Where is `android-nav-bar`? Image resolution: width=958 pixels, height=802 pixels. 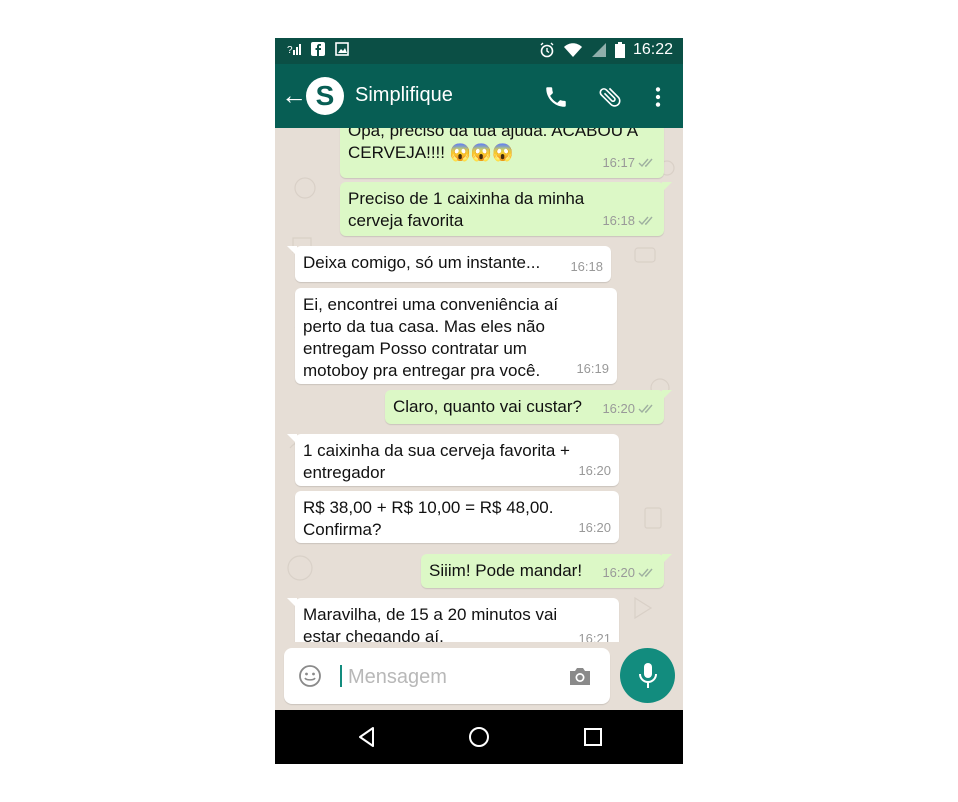
android-nav-bar is located at coordinates (479, 737).